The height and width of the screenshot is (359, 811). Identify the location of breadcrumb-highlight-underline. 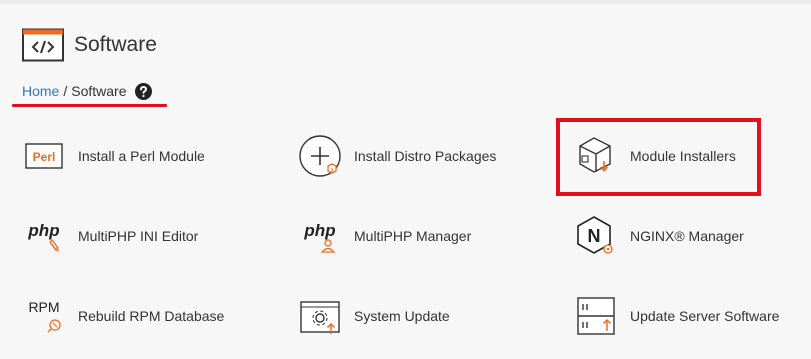
(89, 105).